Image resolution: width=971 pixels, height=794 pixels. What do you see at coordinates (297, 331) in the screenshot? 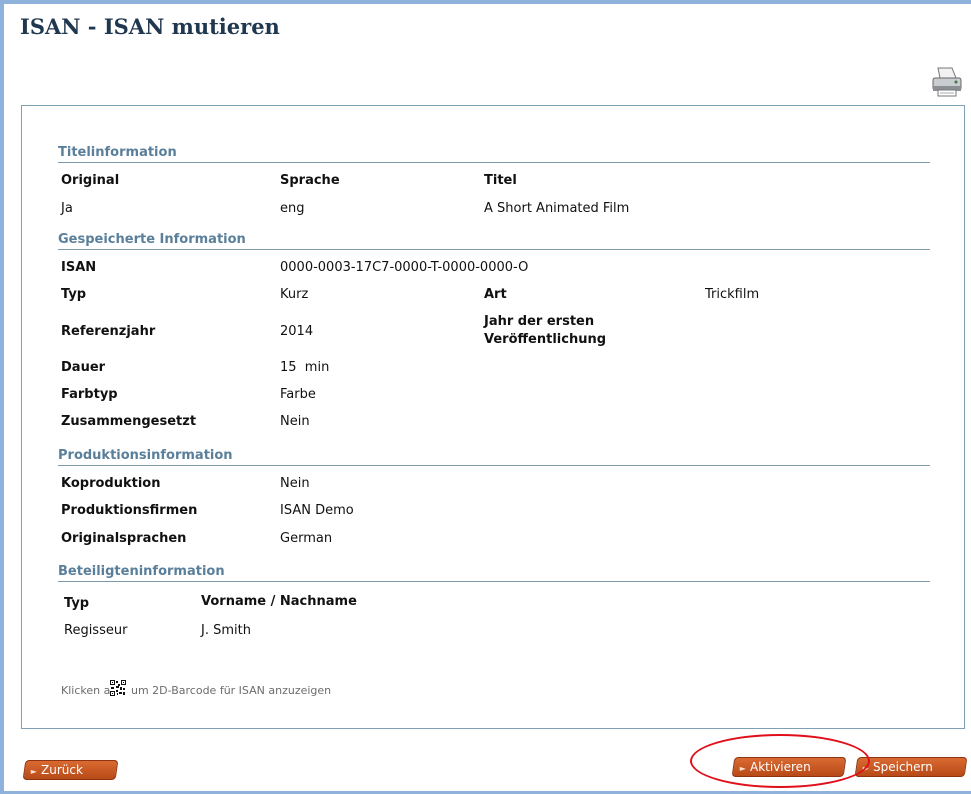
I see `reference-year-value: 2014` at bounding box center [297, 331].